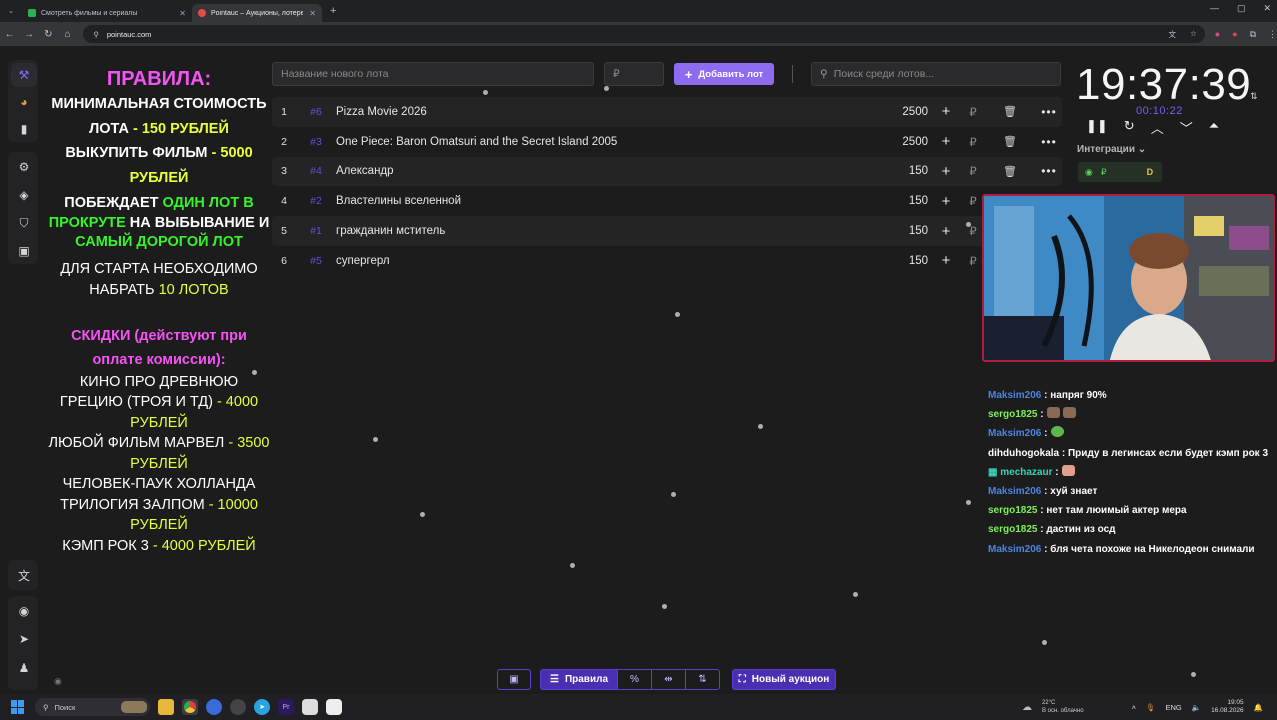 This screenshot has width=1277, height=720. I want to click on percent-button: %, so click(635, 679).